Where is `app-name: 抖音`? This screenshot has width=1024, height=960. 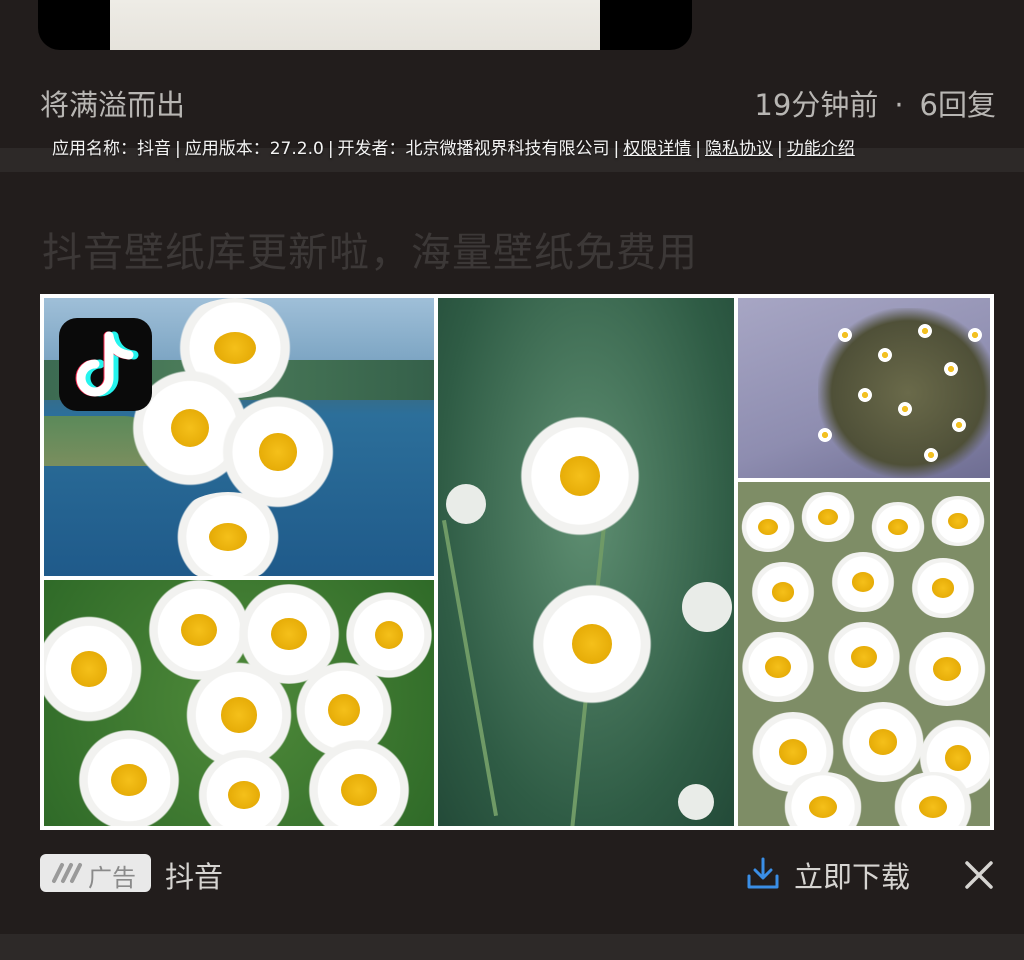 app-name: 抖音 is located at coordinates (154, 149).